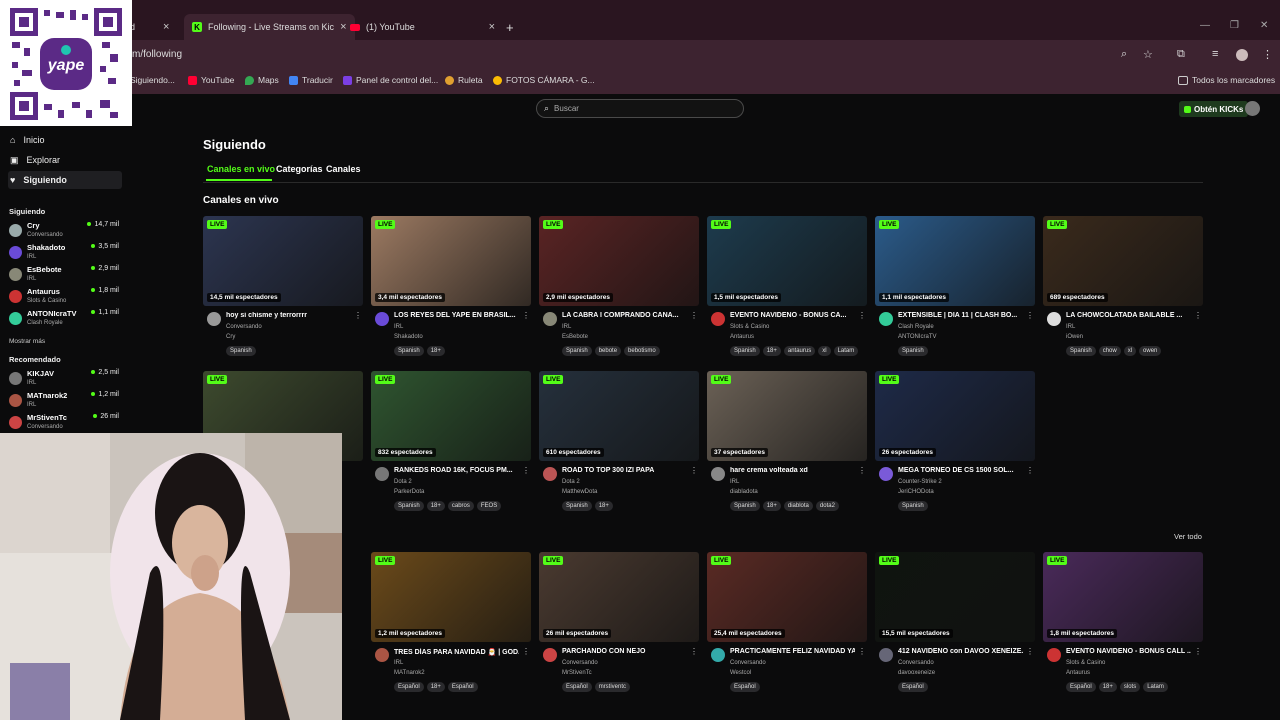 The width and height of the screenshot is (1280, 720). What do you see at coordinates (624, 470) in the screenshot?
I see `stream-title: ROAD TO TOP 300 IZI PAPA` at bounding box center [624, 470].